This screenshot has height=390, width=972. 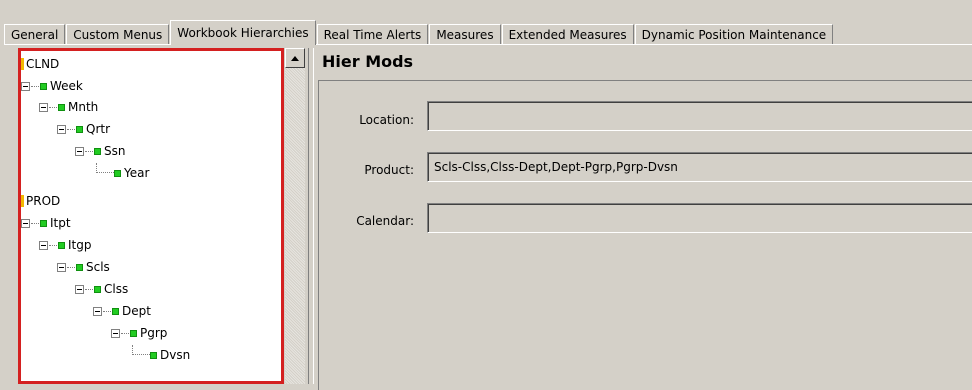 I want to click on tab-extended-measures: Extended Measures, so click(x=567, y=34).